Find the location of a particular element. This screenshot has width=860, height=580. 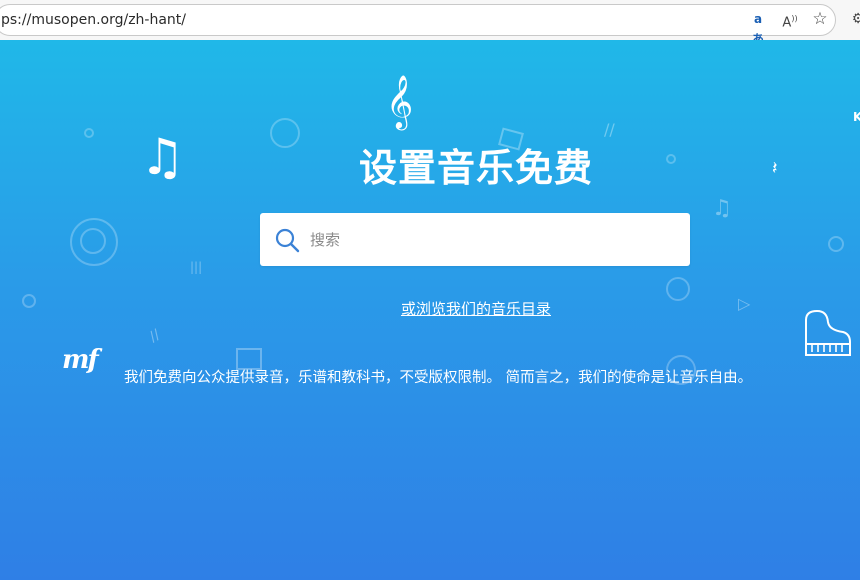

favorite-star-icon: ☆ is located at coordinates (820, 19).